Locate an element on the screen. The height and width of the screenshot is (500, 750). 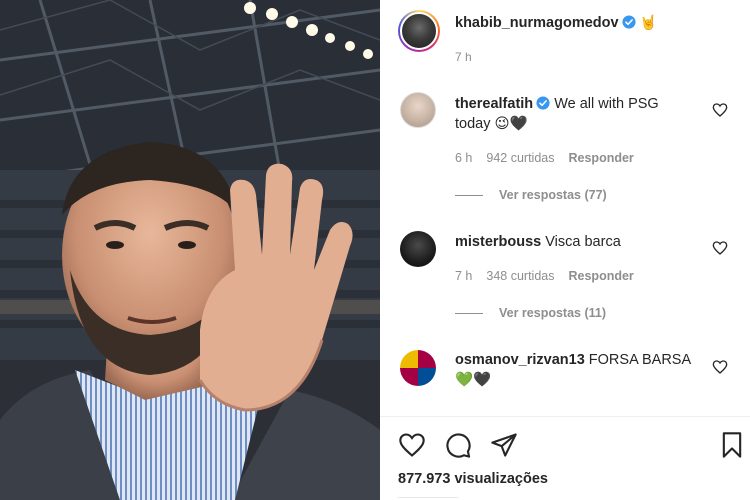
comment-likes: 348 curtidas is located at coordinates (520, 276).